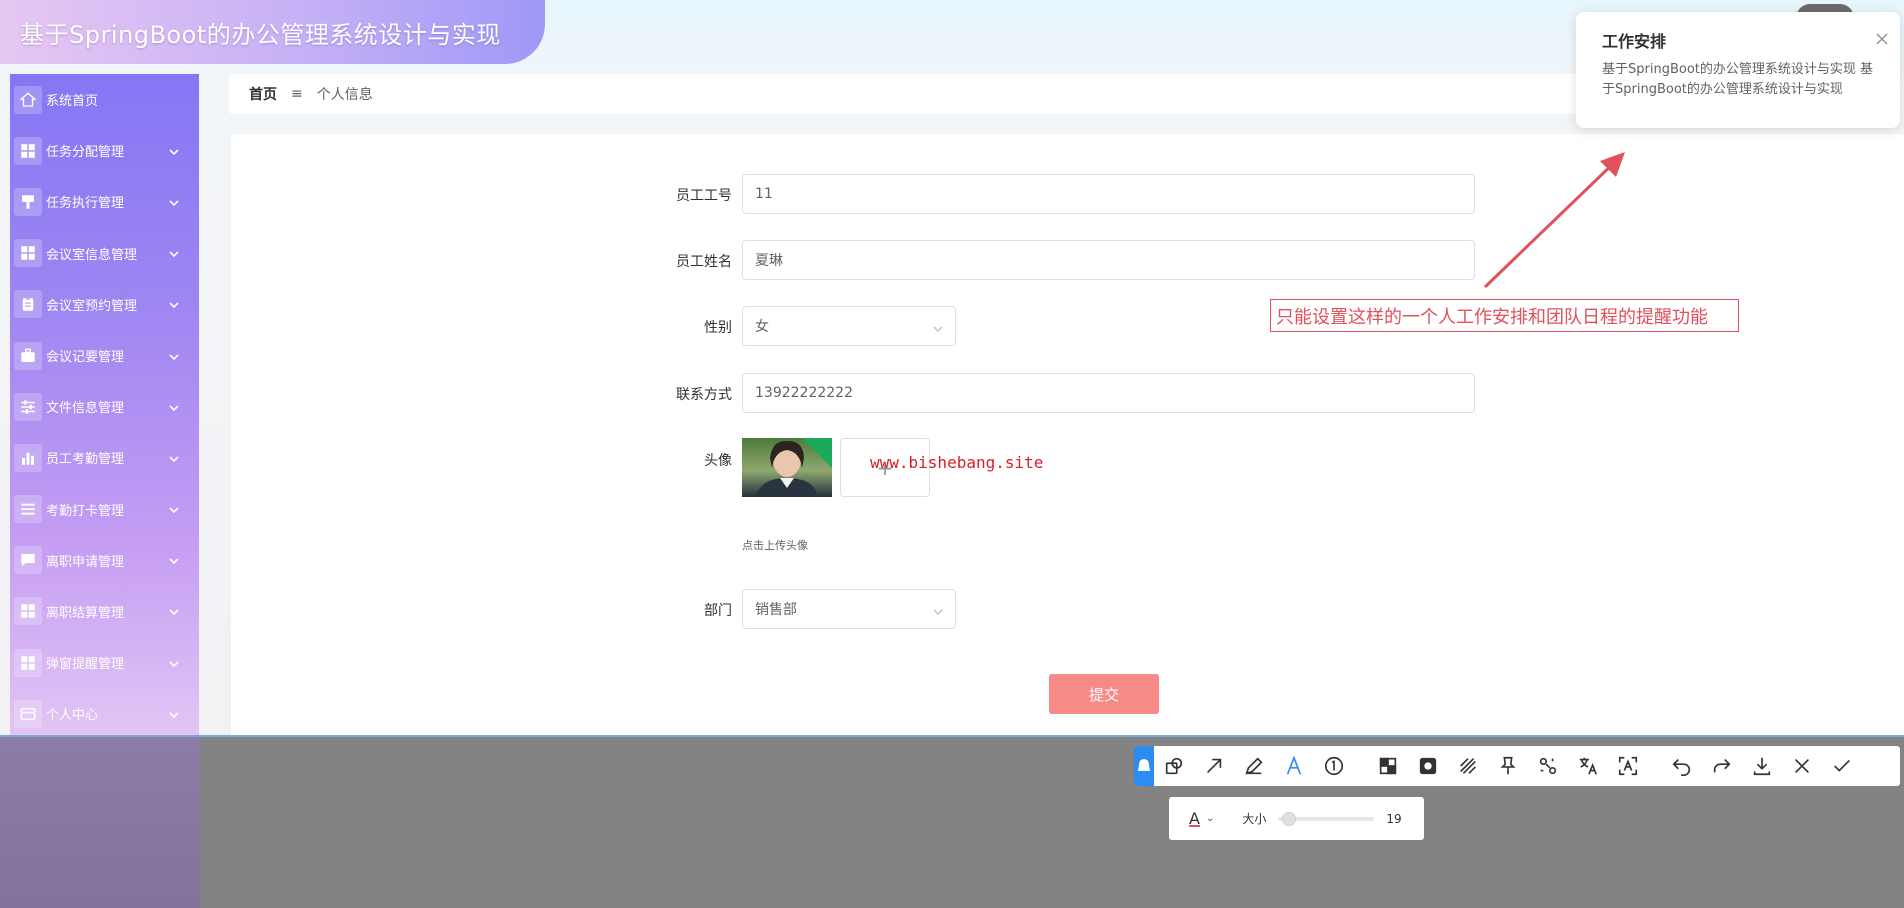 The height and width of the screenshot is (908, 1904). I want to click on employee-no-input: 11, so click(1108, 194).